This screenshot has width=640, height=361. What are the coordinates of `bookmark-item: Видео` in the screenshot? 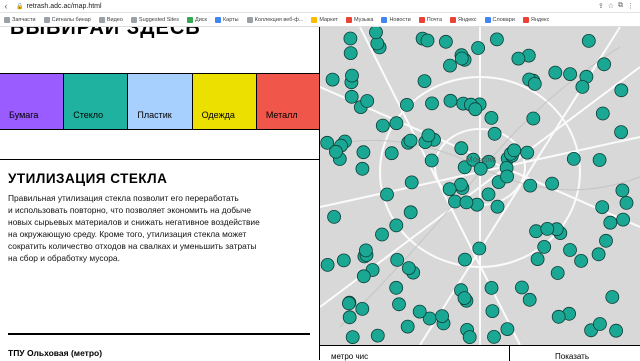 It's located at (110, 19).